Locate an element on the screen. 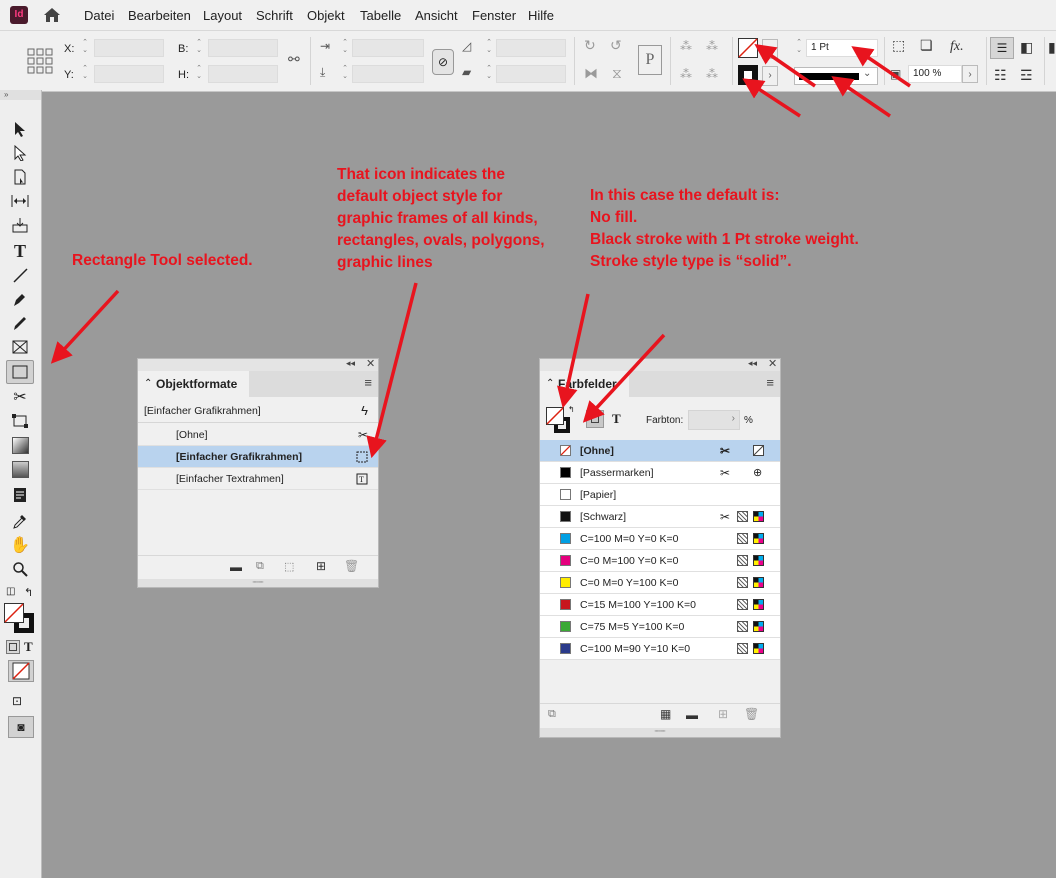 The width and height of the screenshot is (1056, 878). type-tool-icon: T is located at coordinates (20, 251).